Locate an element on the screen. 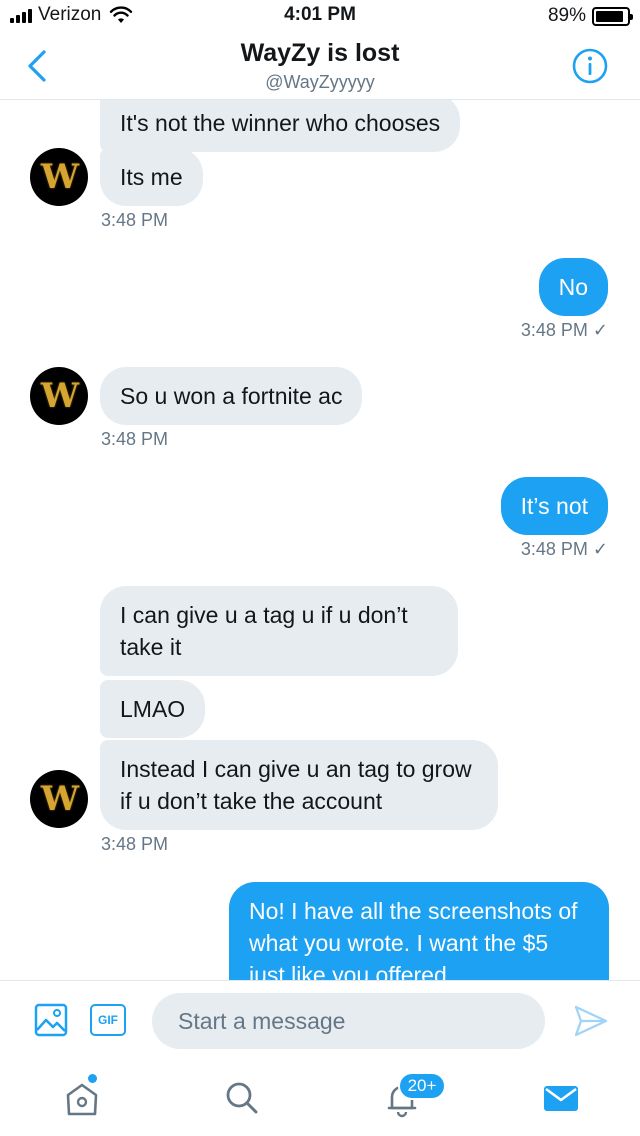  message-composer: GIF is located at coordinates (320, 1020).